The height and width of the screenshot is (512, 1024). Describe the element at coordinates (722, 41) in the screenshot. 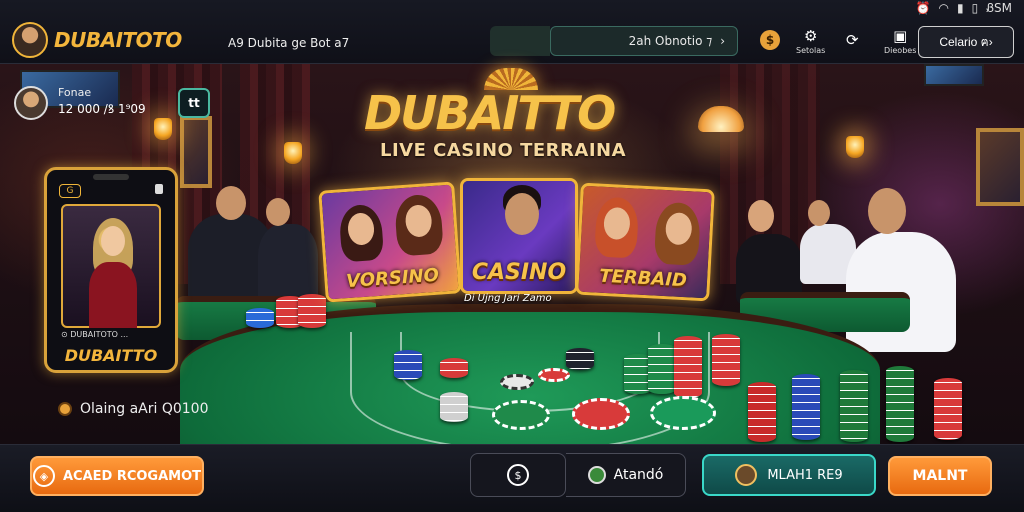

I see `chevron-right-icon: ›` at that location.